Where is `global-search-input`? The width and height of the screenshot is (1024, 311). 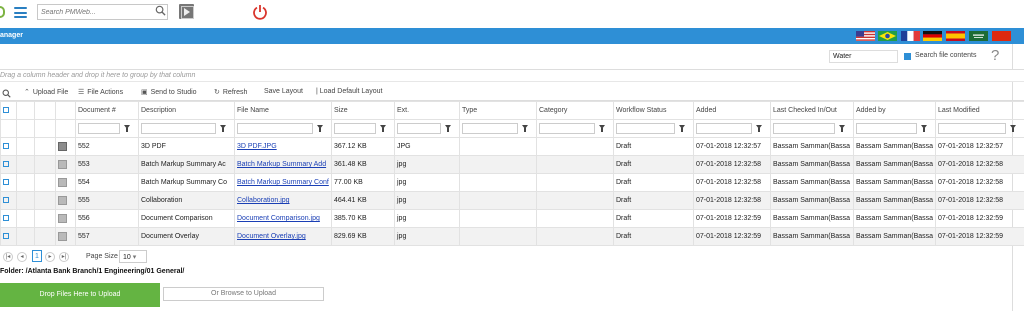 global-search-input is located at coordinates (93, 12).